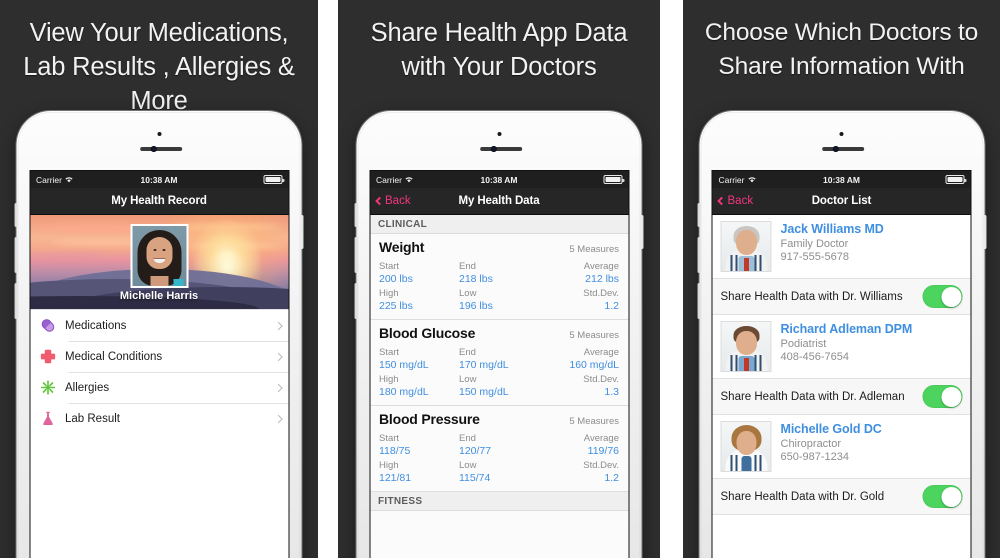  What do you see at coordinates (594, 365) in the screenshot?
I see `stat-value: 160 mg/dL` at bounding box center [594, 365].